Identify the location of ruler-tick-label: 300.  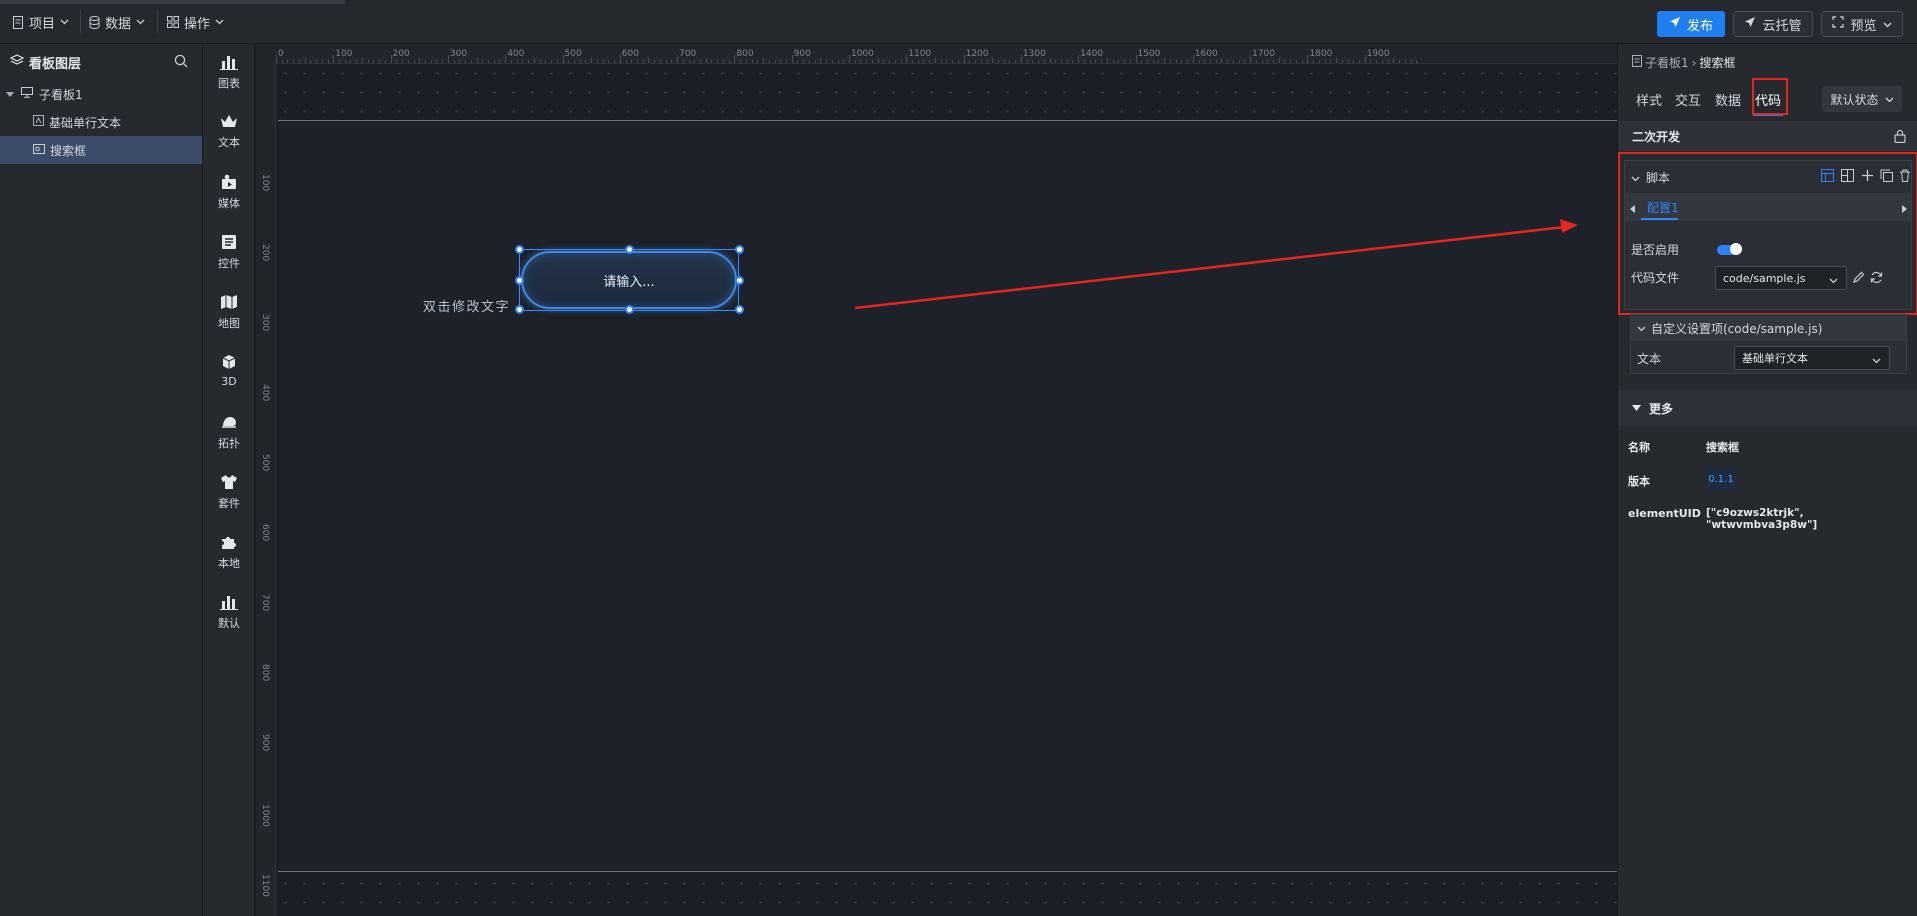
(458, 54).